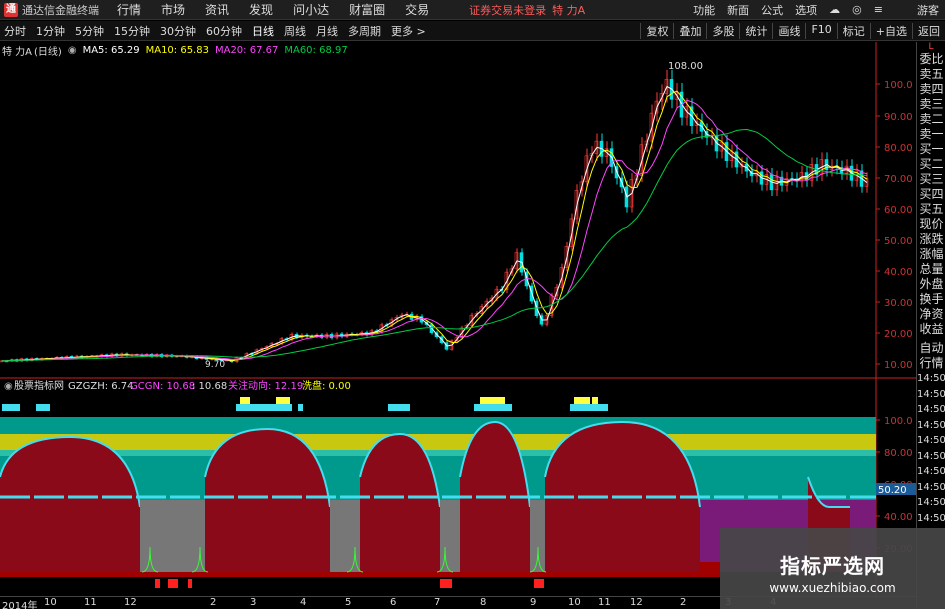 The width and height of the screenshot is (945, 609). What do you see at coordinates (853, 30) in the screenshot?
I see `tool-mark: 标记` at bounding box center [853, 30].